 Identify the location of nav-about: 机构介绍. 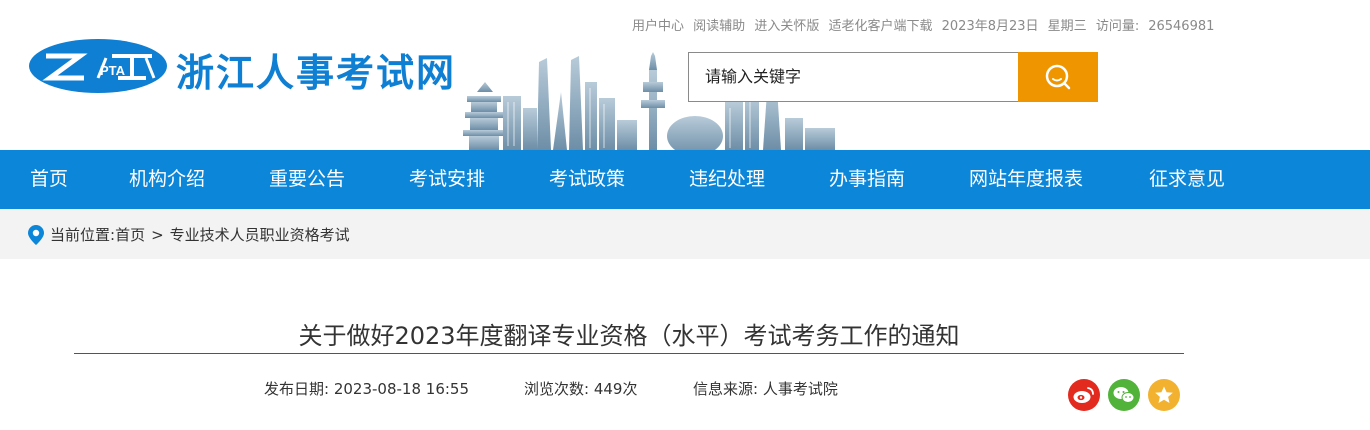
(167, 179).